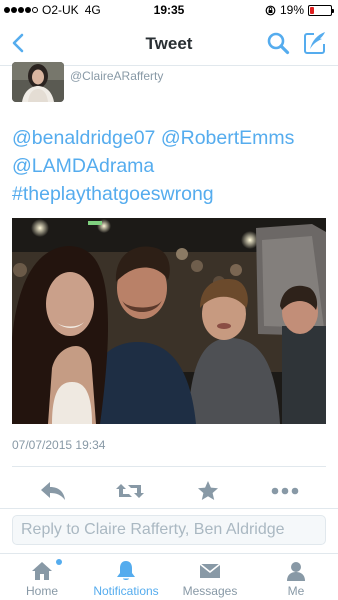 This screenshot has width=338, height=600. I want to click on bell-icon, so click(126, 570).